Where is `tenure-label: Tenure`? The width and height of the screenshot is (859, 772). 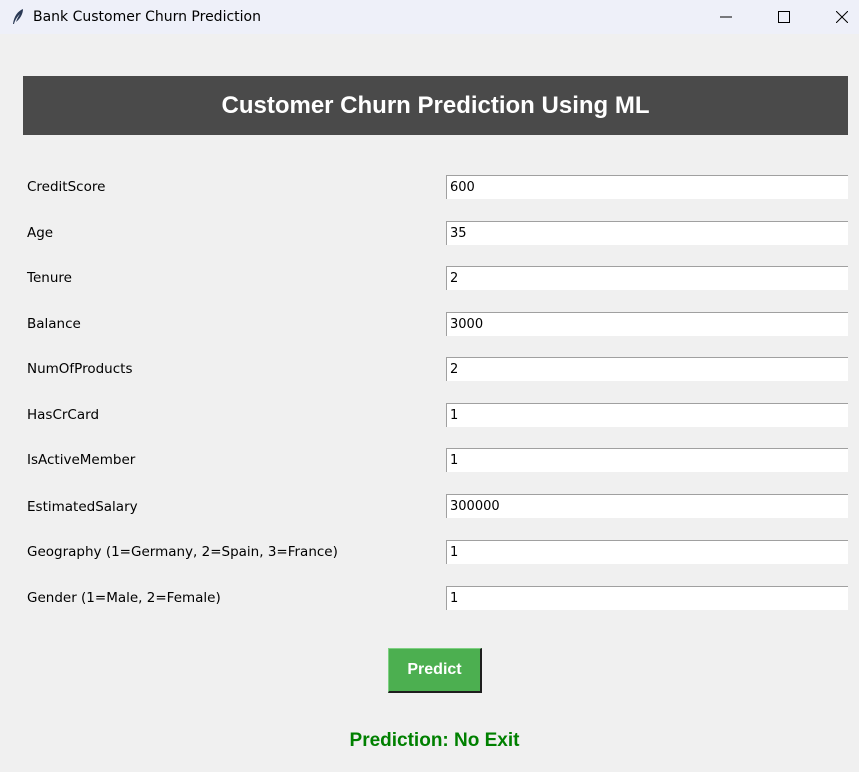
tenure-label: Tenure is located at coordinates (49, 278).